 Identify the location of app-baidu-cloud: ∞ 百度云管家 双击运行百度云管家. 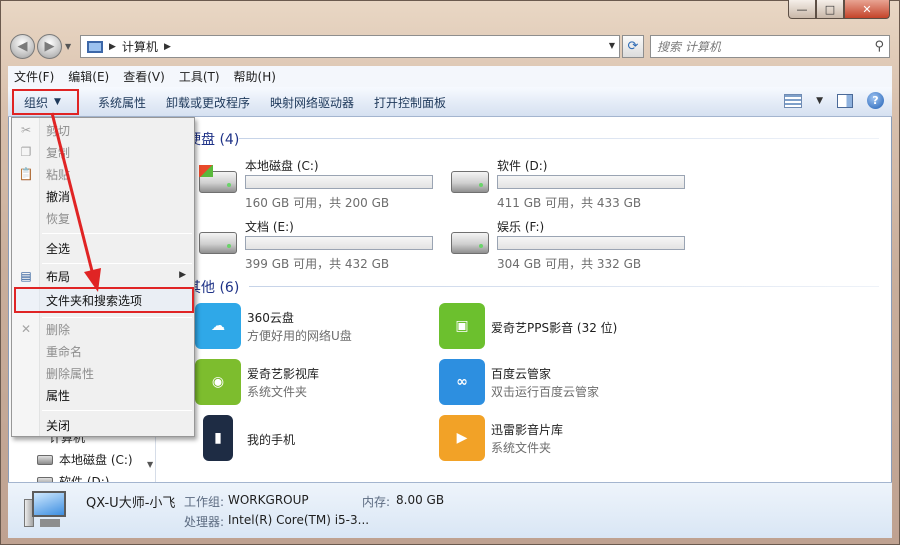
(559, 384).